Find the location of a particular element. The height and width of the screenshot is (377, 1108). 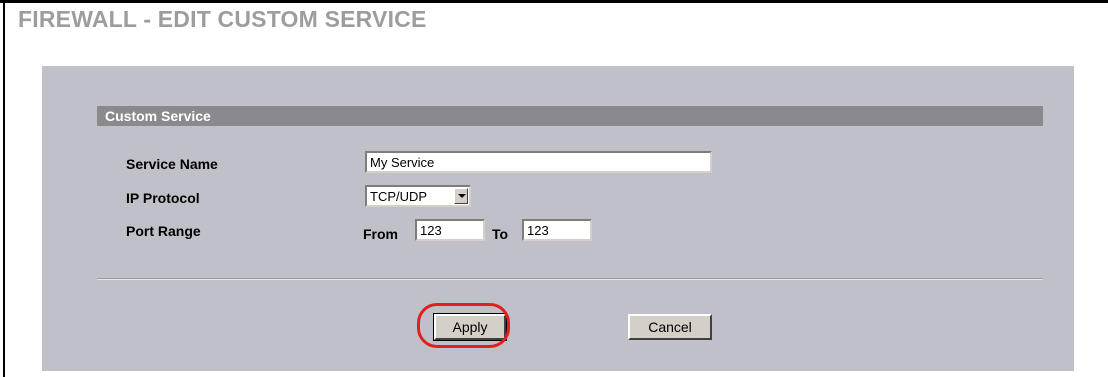

cancel-button: Cancel is located at coordinates (670, 327).